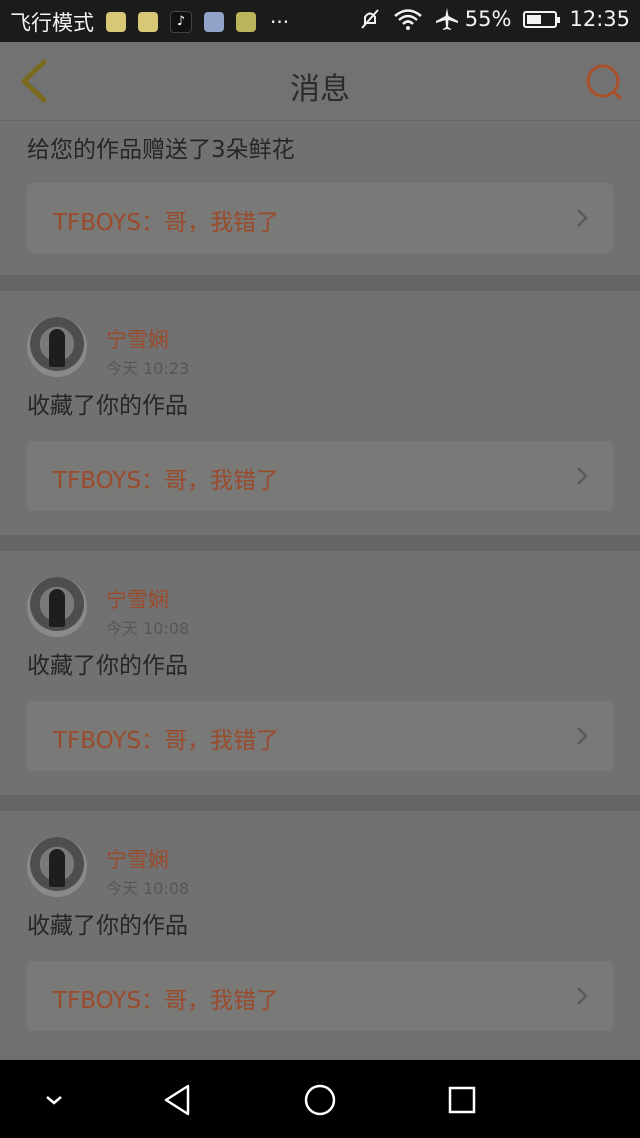 The width and height of the screenshot is (640, 1138). I want to click on user-row: 宁雪娴 今天 10:23, so click(320, 334).